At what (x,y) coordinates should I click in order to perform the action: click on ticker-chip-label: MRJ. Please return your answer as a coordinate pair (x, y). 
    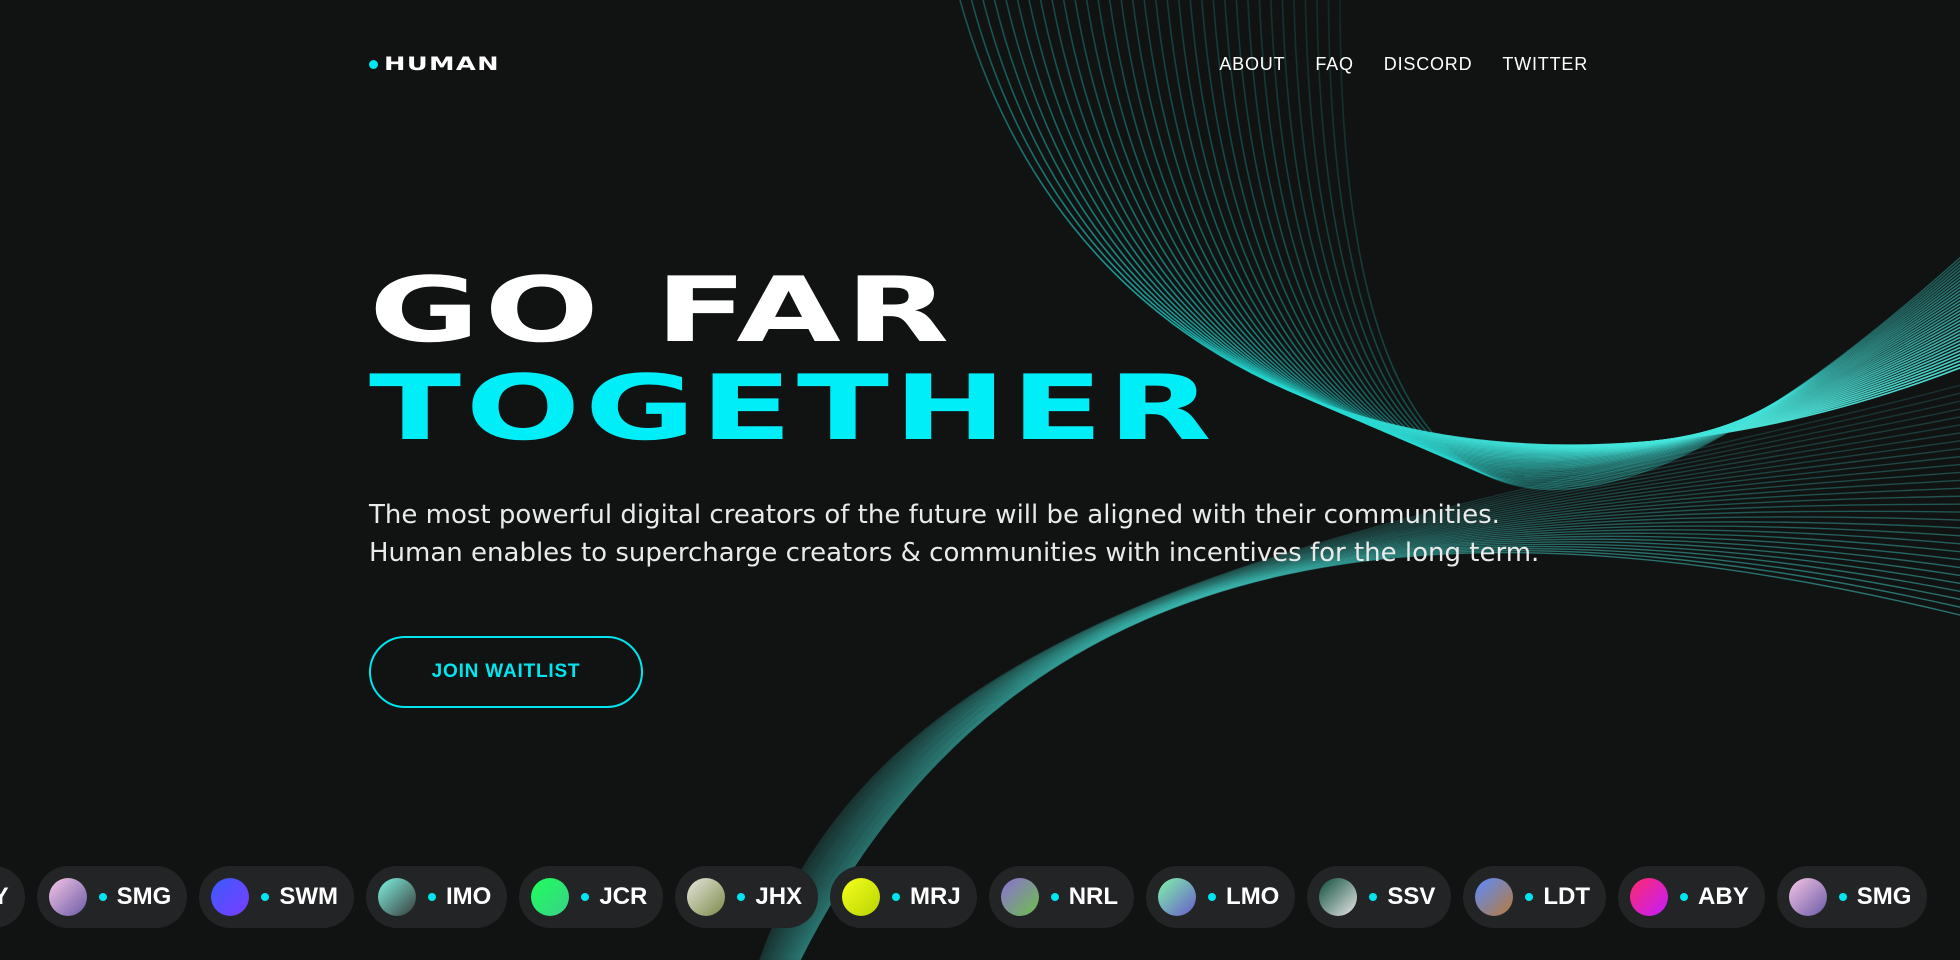
    Looking at the image, I should click on (935, 896).